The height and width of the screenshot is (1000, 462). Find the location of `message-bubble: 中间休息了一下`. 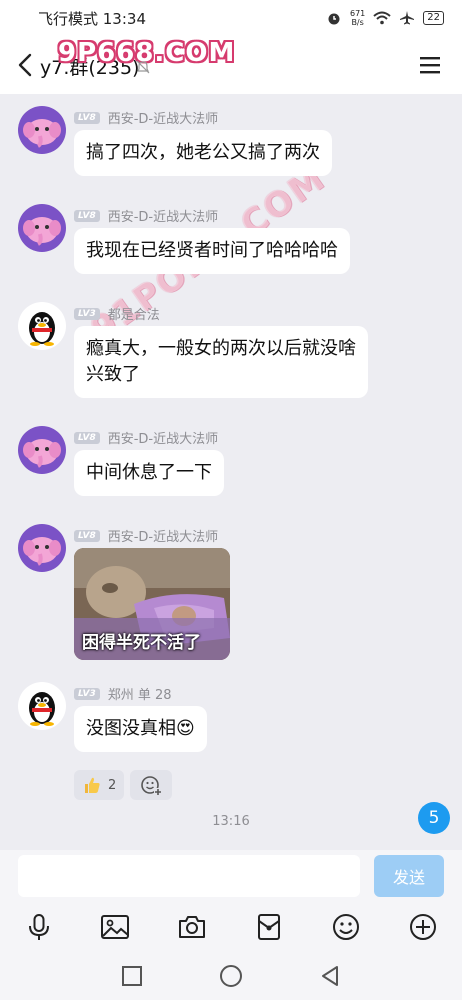

message-bubble: 中间休息了一下 is located at coordinates (149, 473).